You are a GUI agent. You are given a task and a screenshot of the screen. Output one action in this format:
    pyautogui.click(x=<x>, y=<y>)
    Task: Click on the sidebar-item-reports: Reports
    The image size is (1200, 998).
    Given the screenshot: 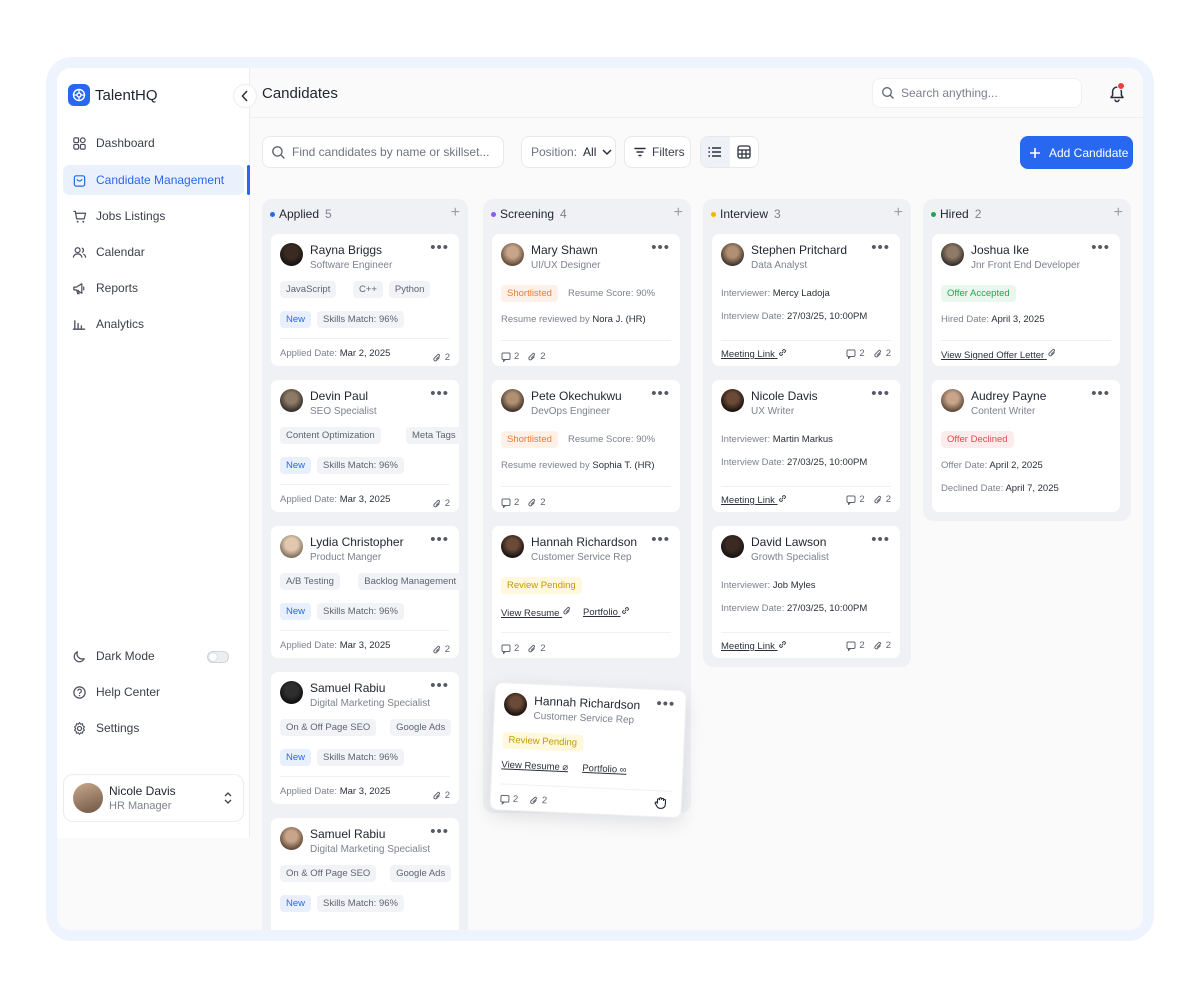 What is the action you would take?
    pyautogui.click(x=153, y=288)
    